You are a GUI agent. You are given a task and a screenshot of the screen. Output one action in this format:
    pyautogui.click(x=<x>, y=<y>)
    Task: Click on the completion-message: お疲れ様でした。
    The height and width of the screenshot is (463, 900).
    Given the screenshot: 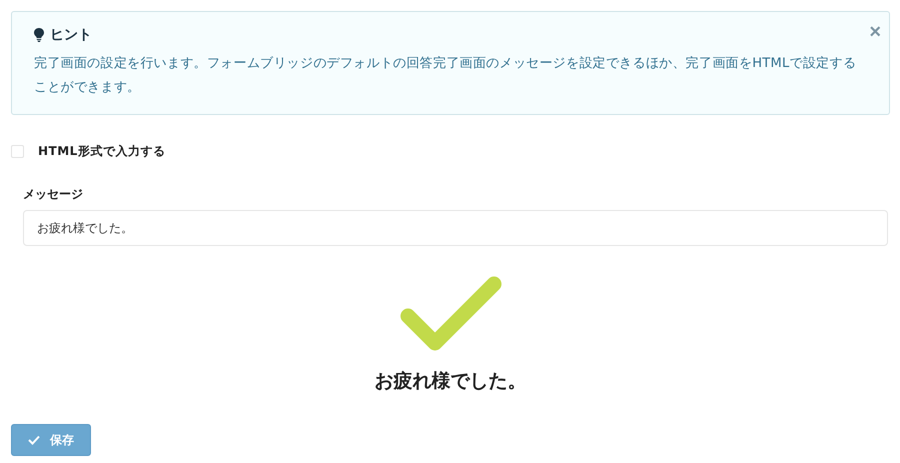 What is the action you would take?
    pyautogui.click(x=450, y=381)
    